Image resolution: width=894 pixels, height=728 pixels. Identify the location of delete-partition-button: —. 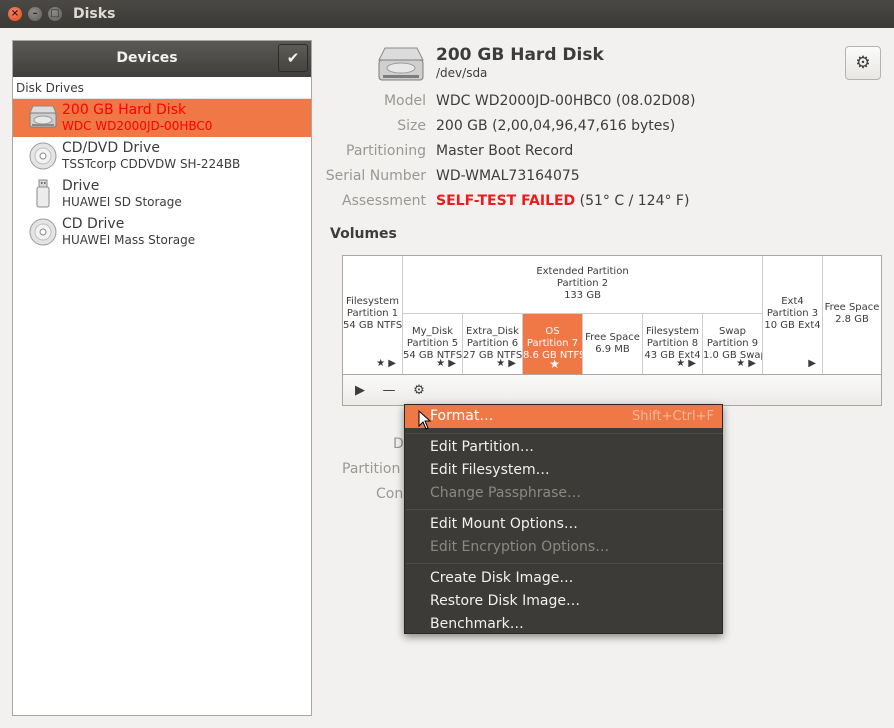
(389, 391).